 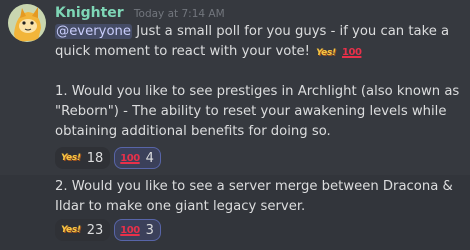 What do you see at coordinates (83, 158) in the screenshot?
I see `reaction-yes-q1: Yes! 18` at bounding box center [83, 158].